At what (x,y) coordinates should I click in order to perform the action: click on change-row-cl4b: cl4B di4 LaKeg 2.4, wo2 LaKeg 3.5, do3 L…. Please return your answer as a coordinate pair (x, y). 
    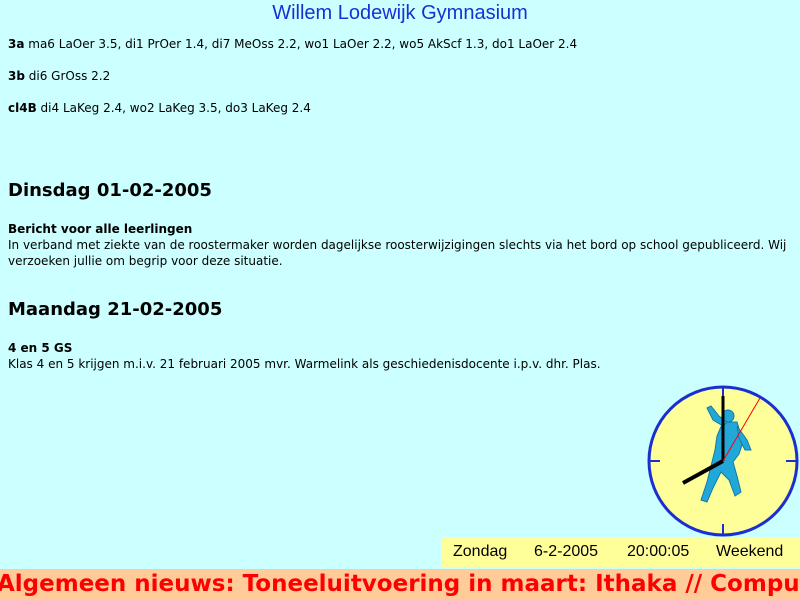
    Looking at the image, I should click on (398, 108).